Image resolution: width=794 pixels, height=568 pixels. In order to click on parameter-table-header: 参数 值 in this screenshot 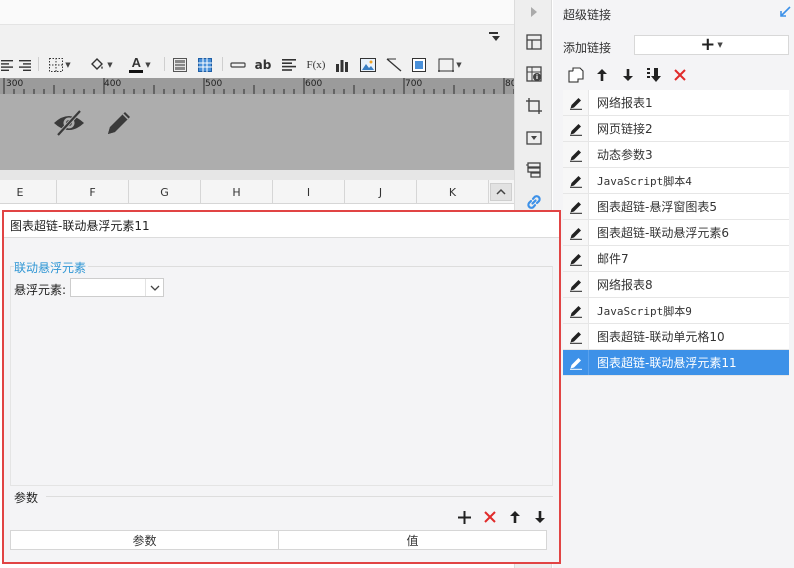, I will do `click(278, 540)`.